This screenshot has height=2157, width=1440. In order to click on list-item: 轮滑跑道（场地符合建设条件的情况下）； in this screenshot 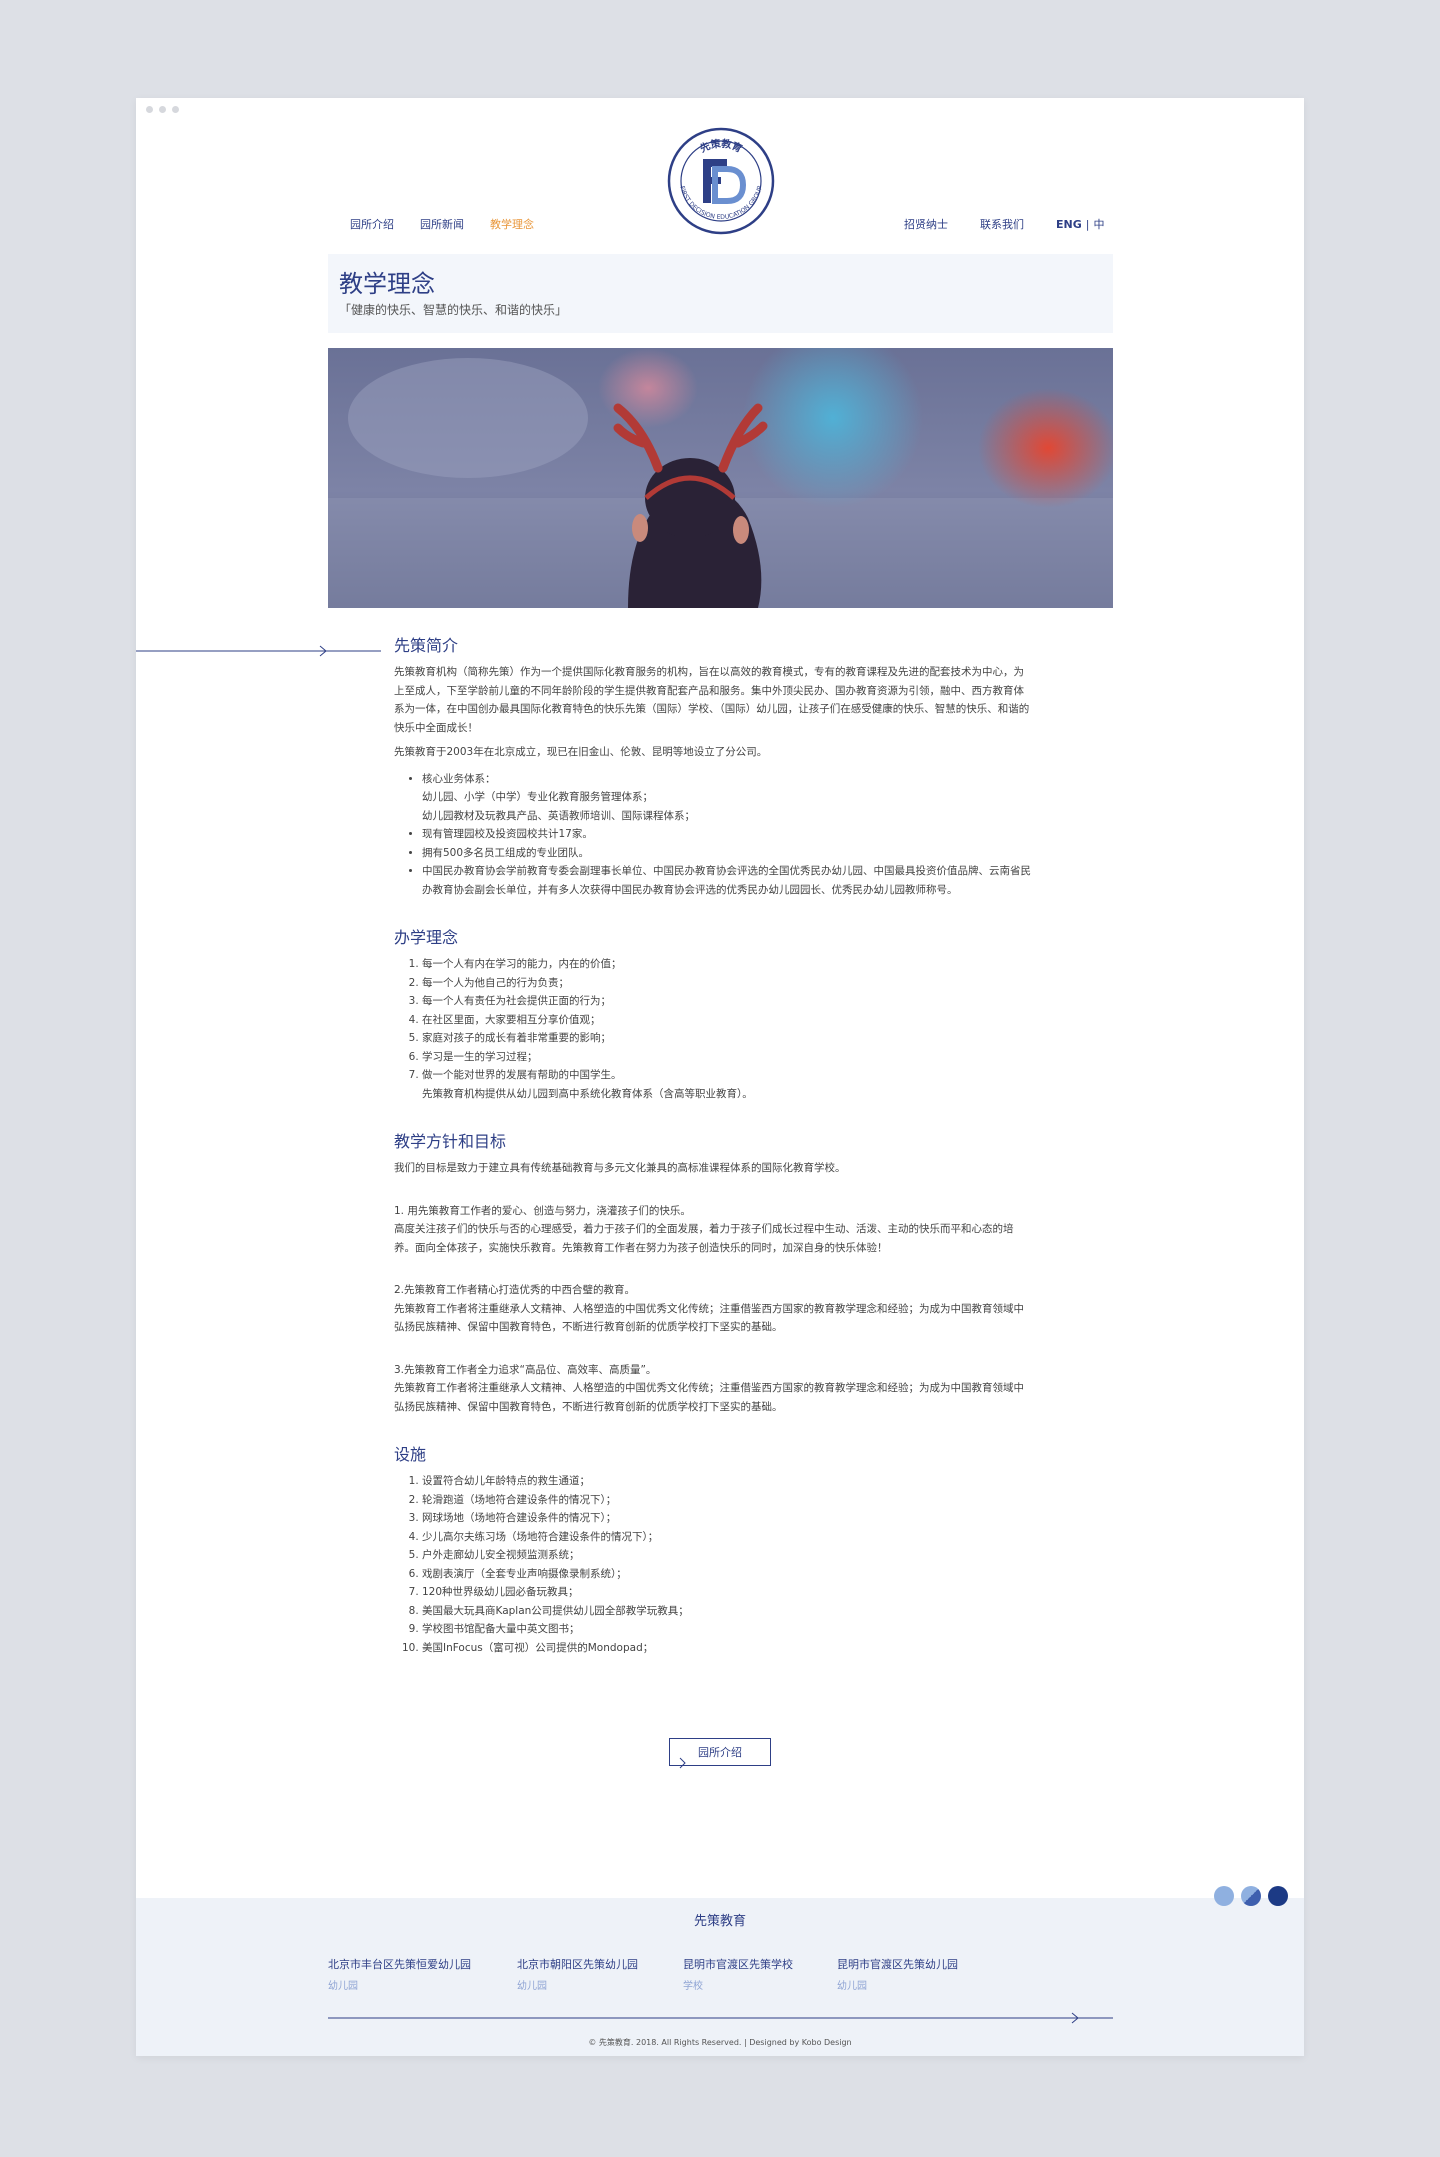, I will do `click(728, 1500)`.